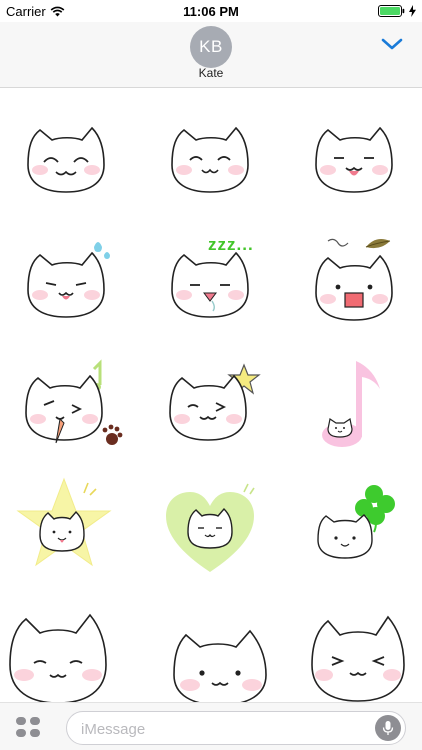 The width and height of the screenshot is (422, 750). Describe the element at coordinates (211, 47) in the screenshot. I see `avatar: KB` at that location.